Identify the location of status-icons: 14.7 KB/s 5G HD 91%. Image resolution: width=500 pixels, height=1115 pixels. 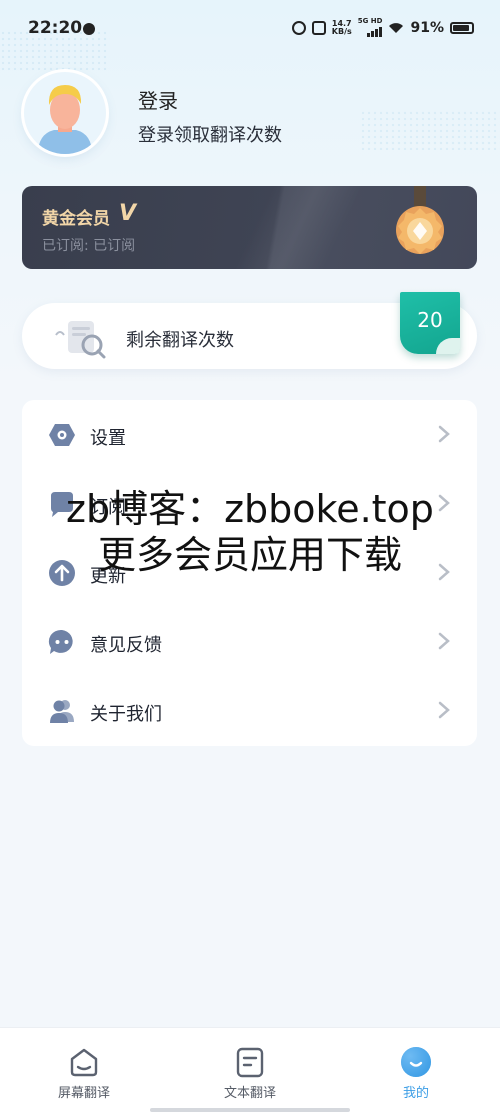
(382, 27).